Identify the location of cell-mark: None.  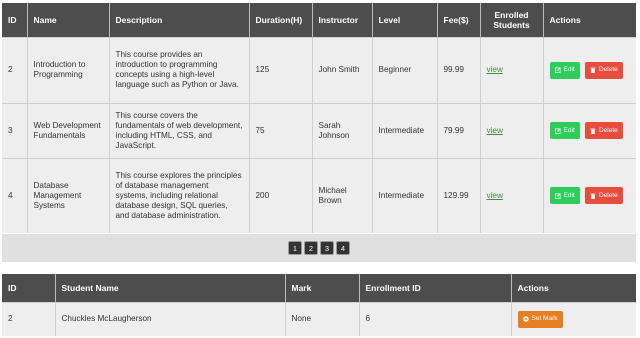
(322, 318).